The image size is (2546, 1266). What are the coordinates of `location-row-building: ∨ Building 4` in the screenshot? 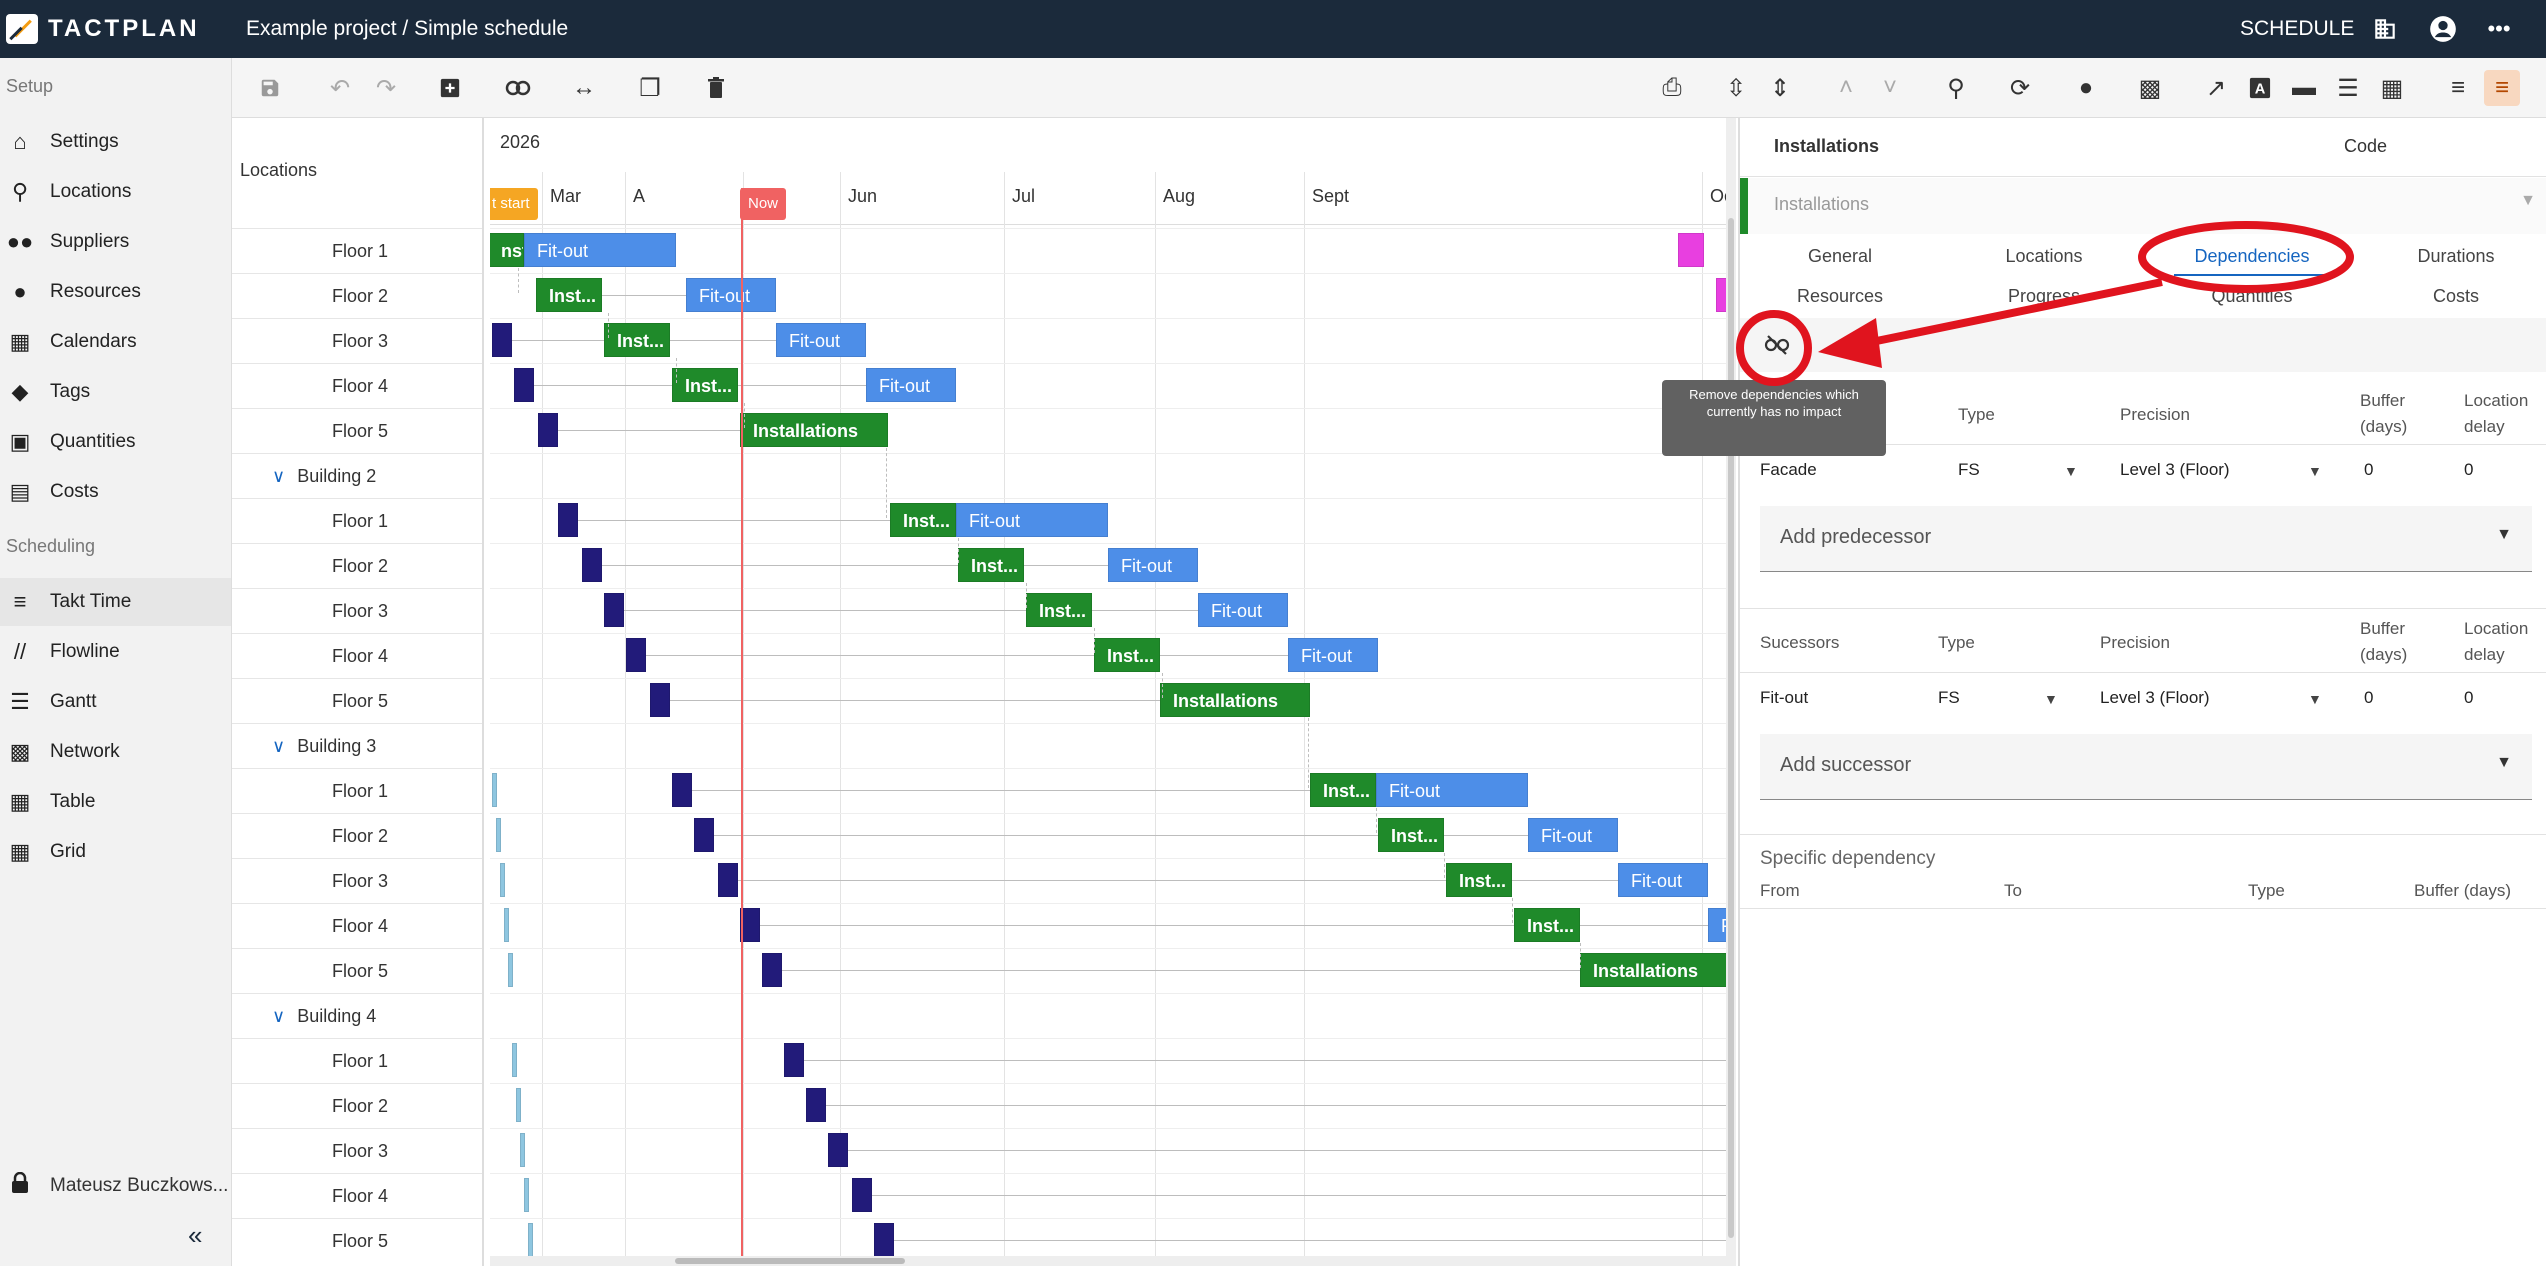 It's located at (357, 1015).